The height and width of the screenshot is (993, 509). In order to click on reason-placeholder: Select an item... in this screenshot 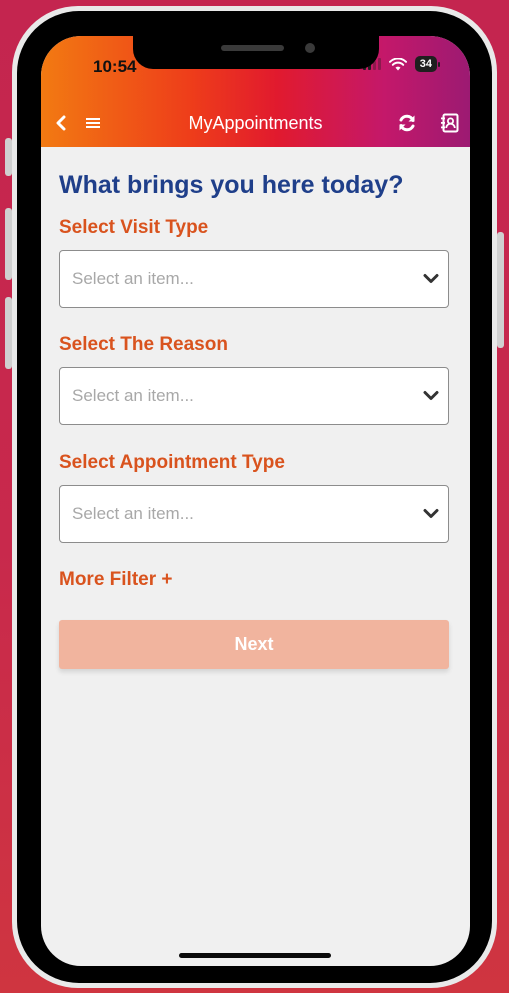, I will do `click(133, 395)`.